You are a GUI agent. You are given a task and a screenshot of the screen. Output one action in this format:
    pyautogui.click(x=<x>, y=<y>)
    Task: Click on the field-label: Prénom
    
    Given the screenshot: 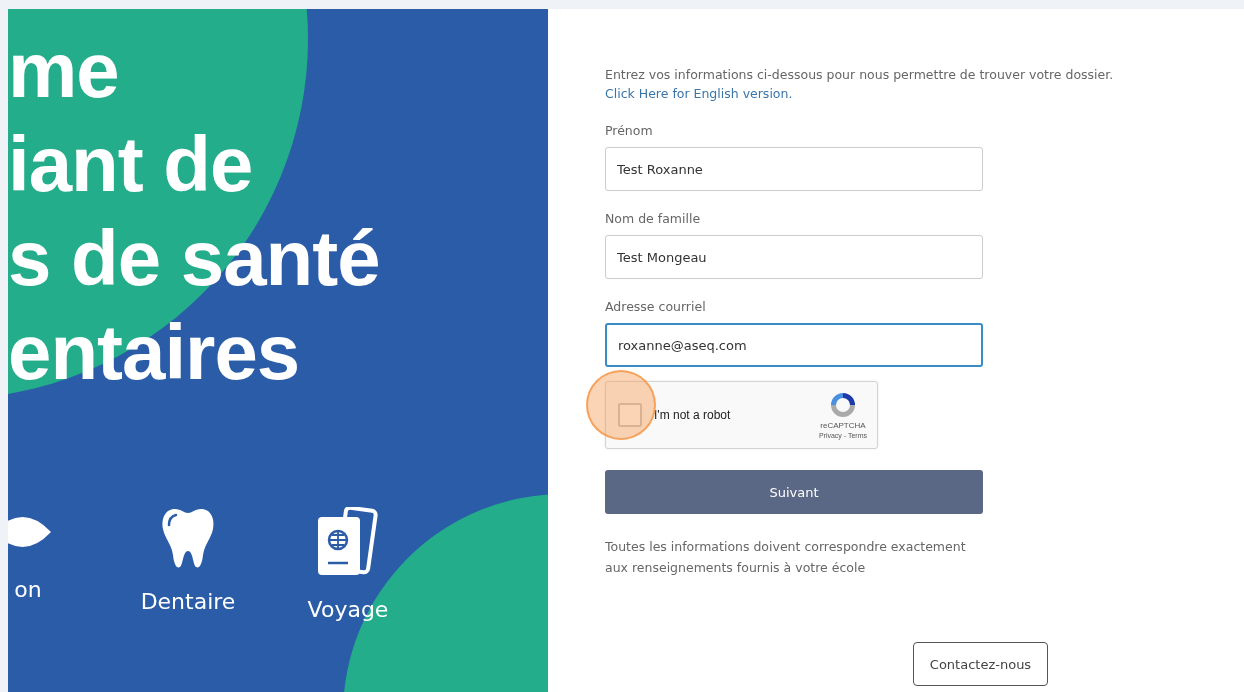 What is the action you would take?
    pyautogui.click(x=629, y=130)
    